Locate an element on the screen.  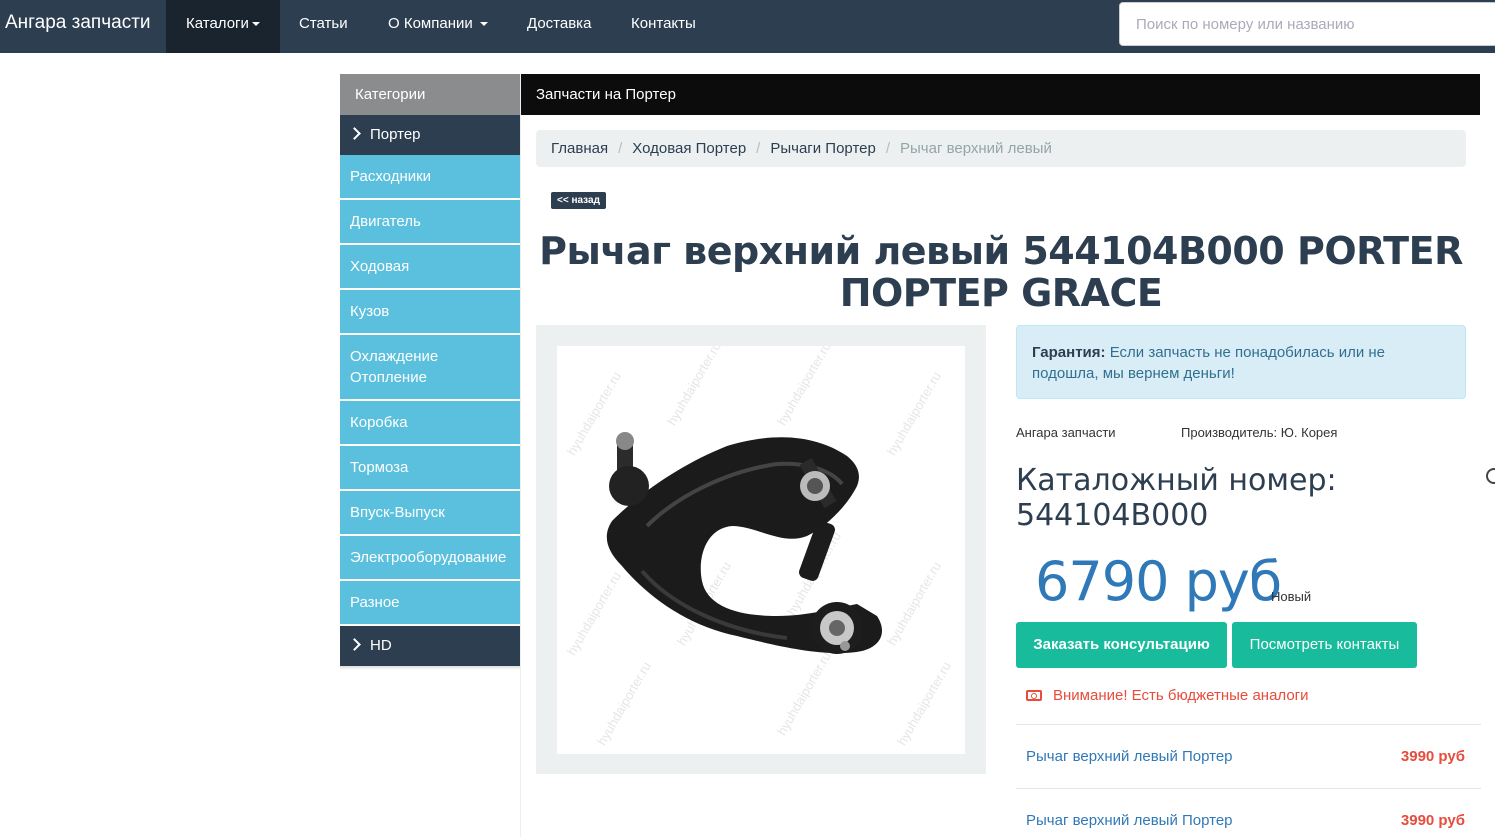
catalog-number-label: Каталожный номер: is located at coordinates (1176, 480).